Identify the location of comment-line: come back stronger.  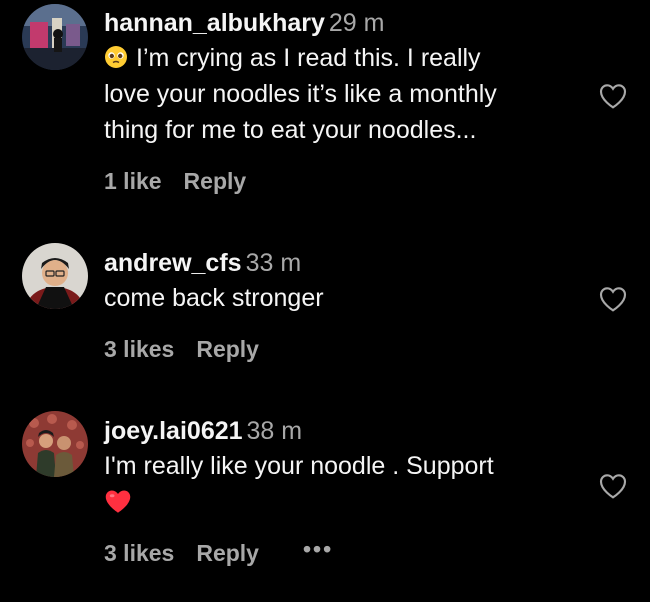
(214, 298).